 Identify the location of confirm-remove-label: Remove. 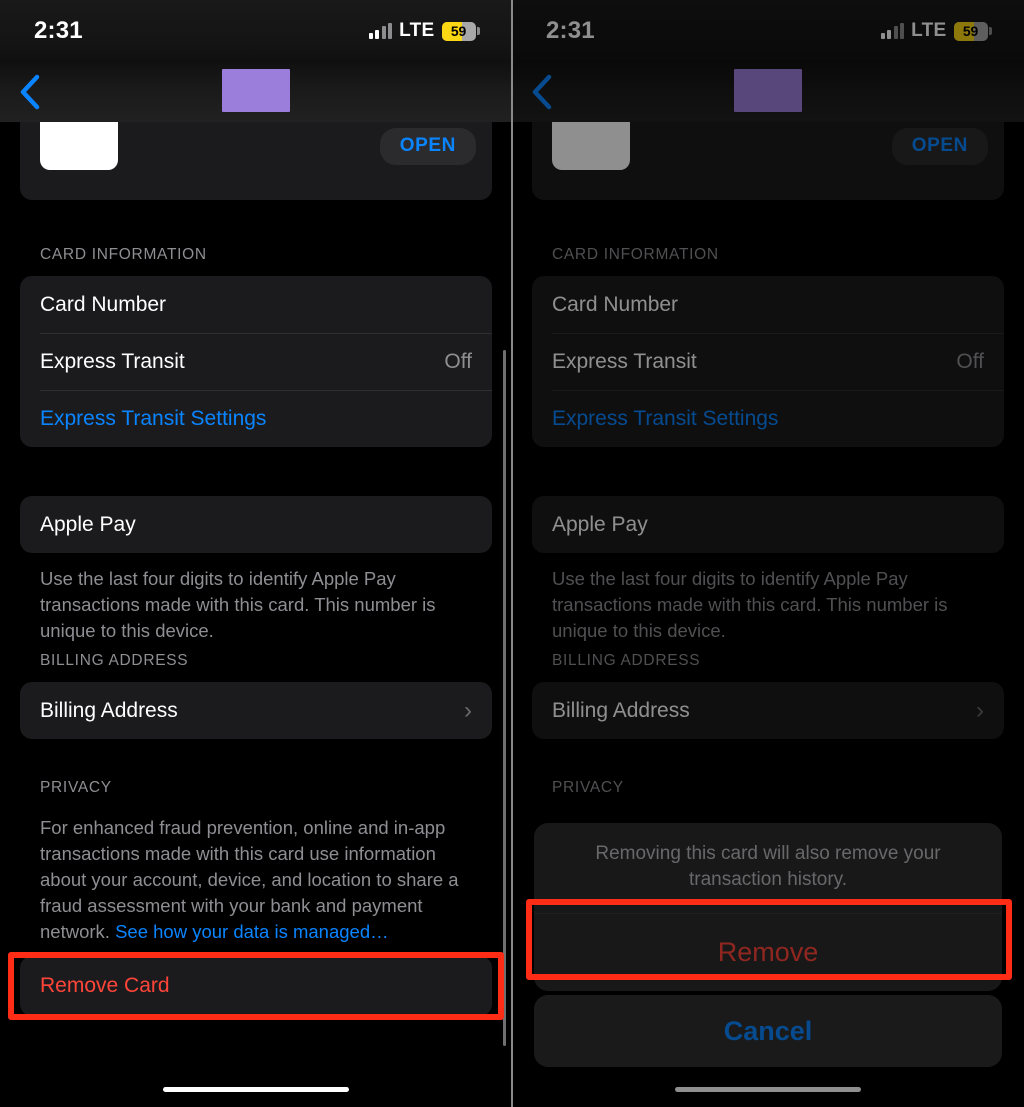
(768, 952).